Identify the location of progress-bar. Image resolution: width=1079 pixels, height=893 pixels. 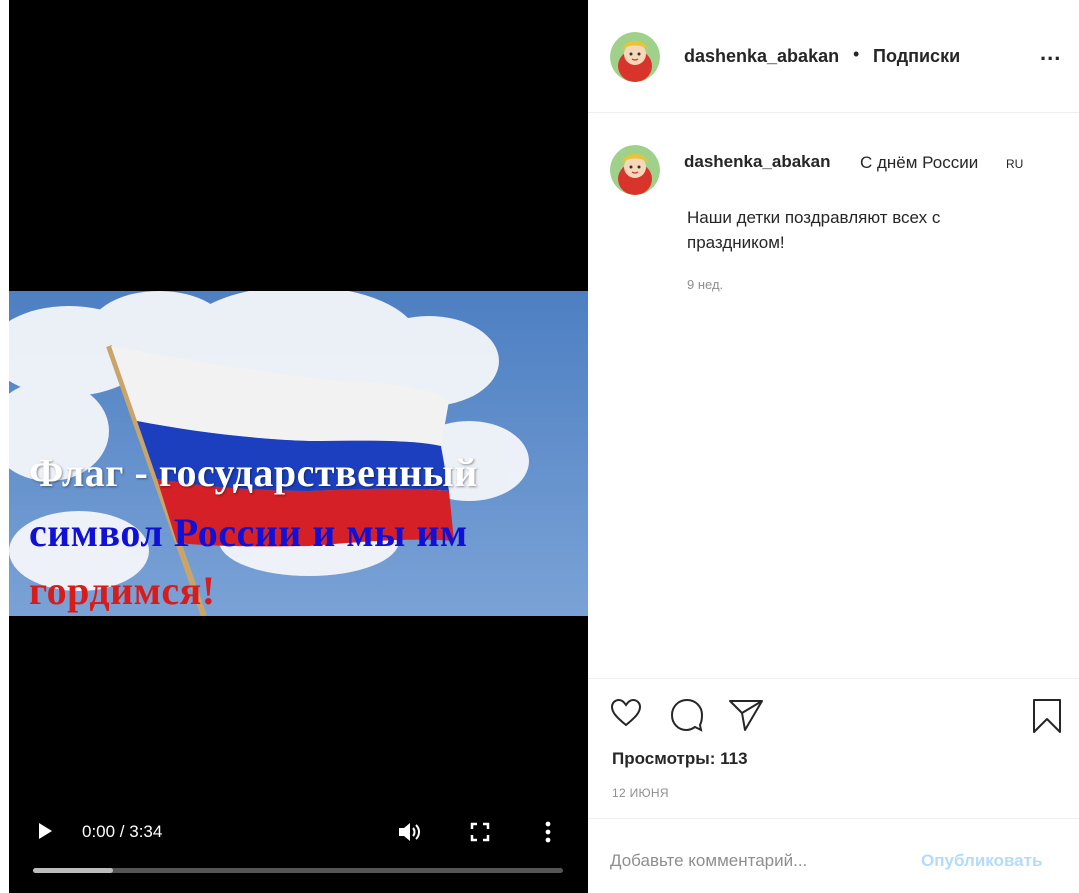
(298, 870).